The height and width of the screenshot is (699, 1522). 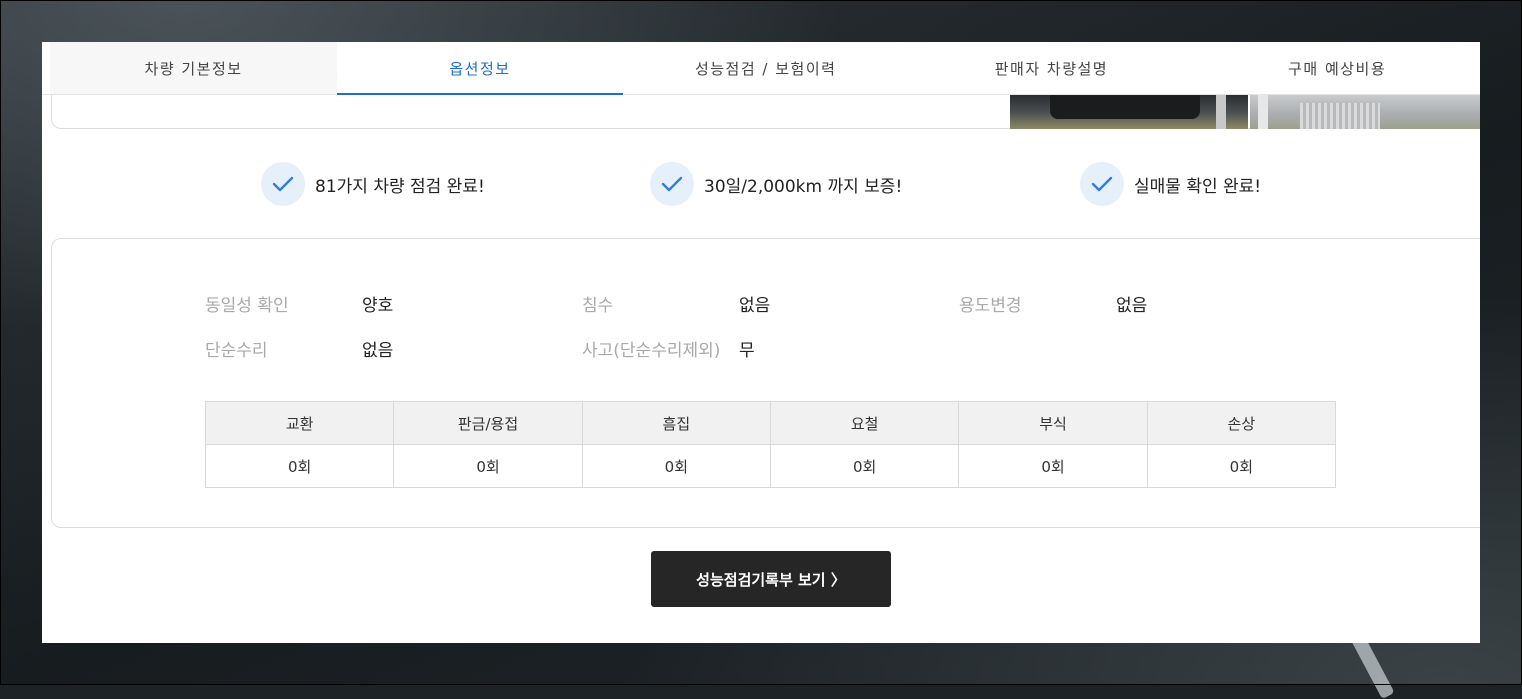 What do you see at coordinates (378, 351) in the screenshot?
I see `simple-repair-value: 없음` at bounding box center [378, 351].